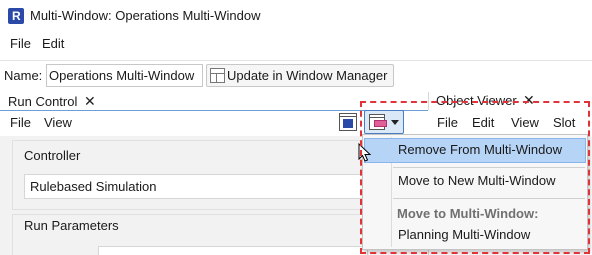  Describe the element at coordinates (124, 75) in the screenshot. I see `name-input: Operations Multi-Window` at that location.